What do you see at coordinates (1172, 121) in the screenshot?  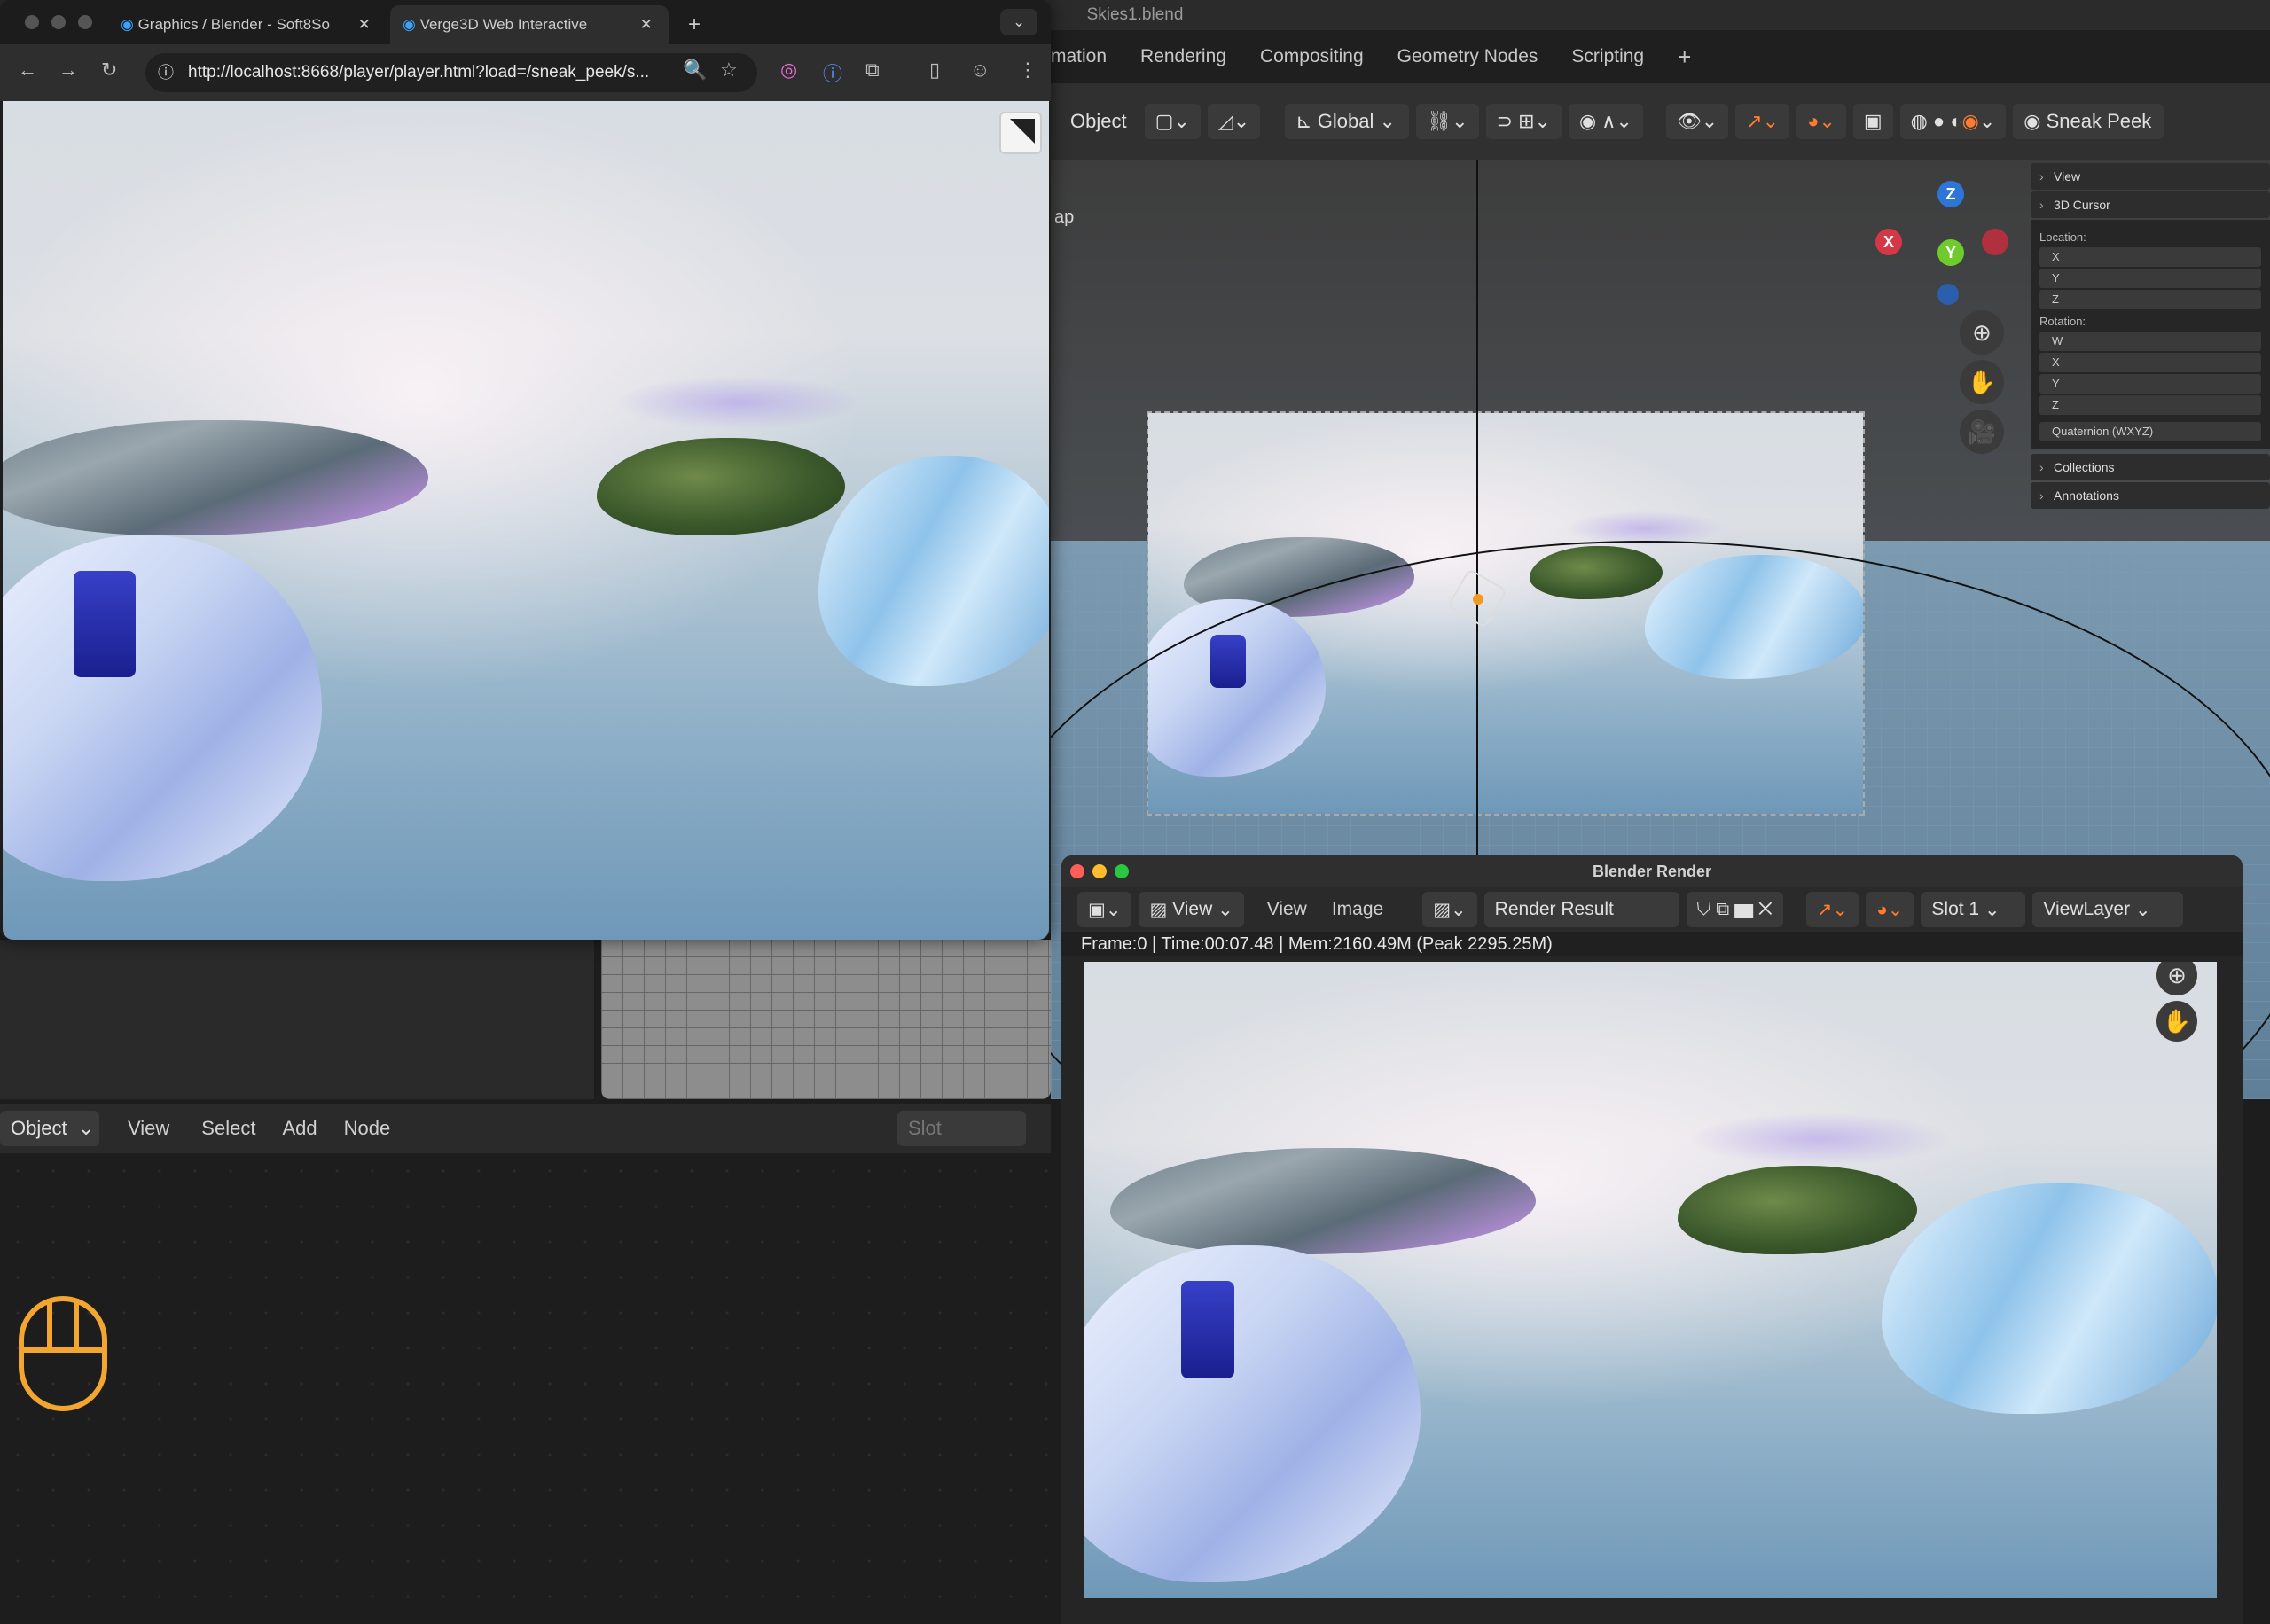 I see `select-box-icon: ▢⌄` at bounding box center [1172, 121].